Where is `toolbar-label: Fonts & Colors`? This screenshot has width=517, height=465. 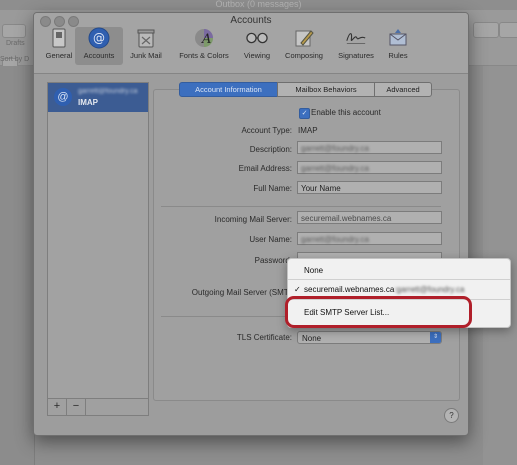 toolbar-label: Fonts & Colors is located at coordinates (204, 55).